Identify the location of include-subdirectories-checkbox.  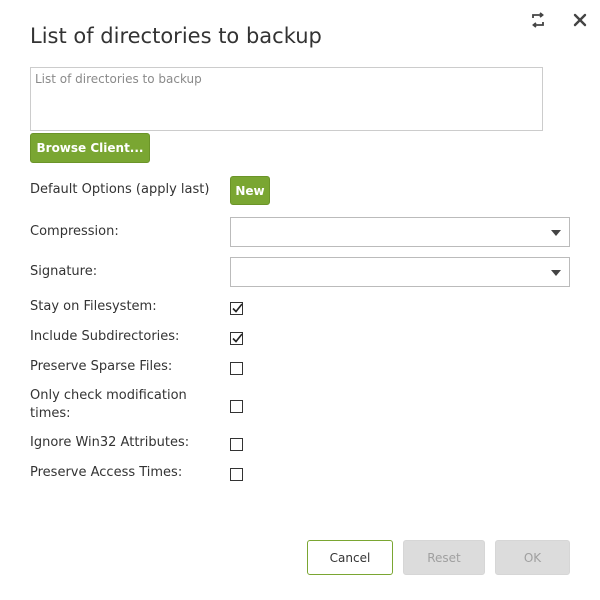
(236, 338).